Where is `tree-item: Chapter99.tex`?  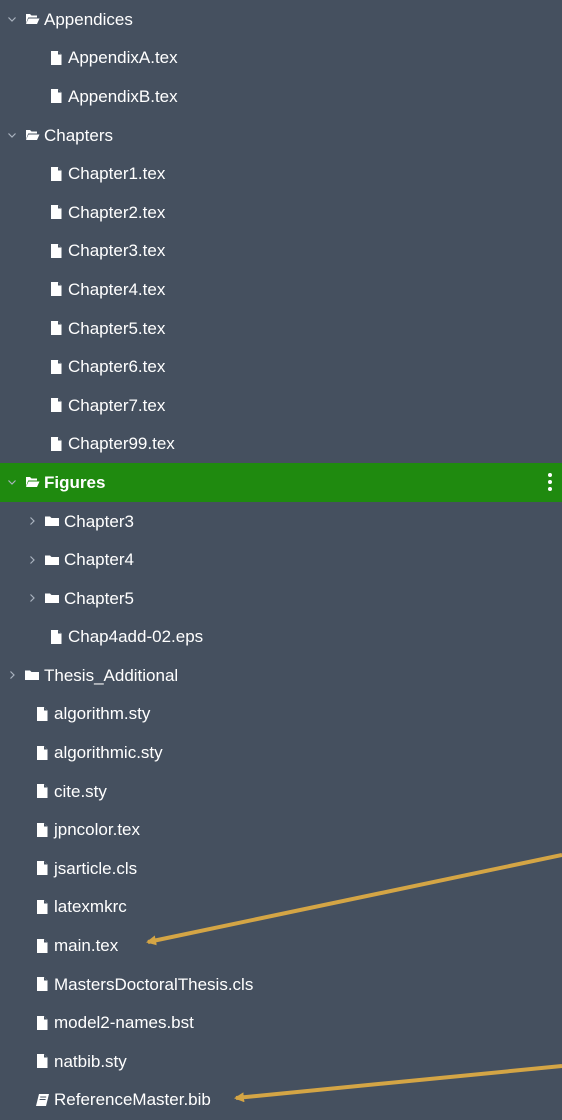 tree-item: Chapter99.tex is located at coordinates (281, 444).